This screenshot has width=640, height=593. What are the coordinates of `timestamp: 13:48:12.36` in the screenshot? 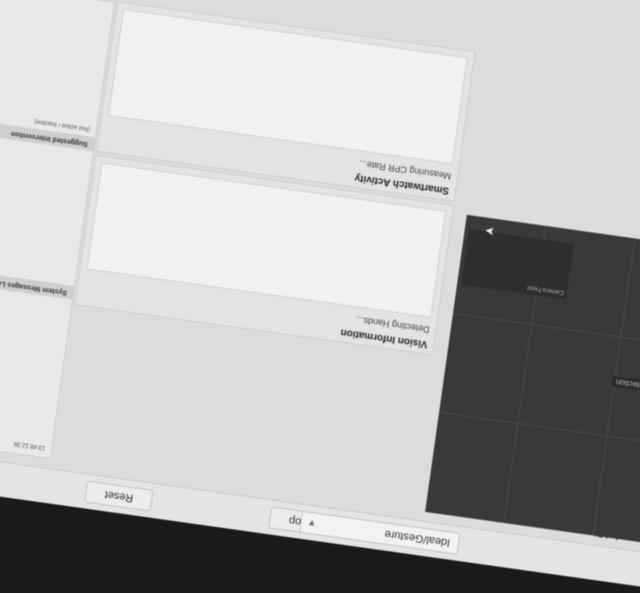 It's located at (29, 445).